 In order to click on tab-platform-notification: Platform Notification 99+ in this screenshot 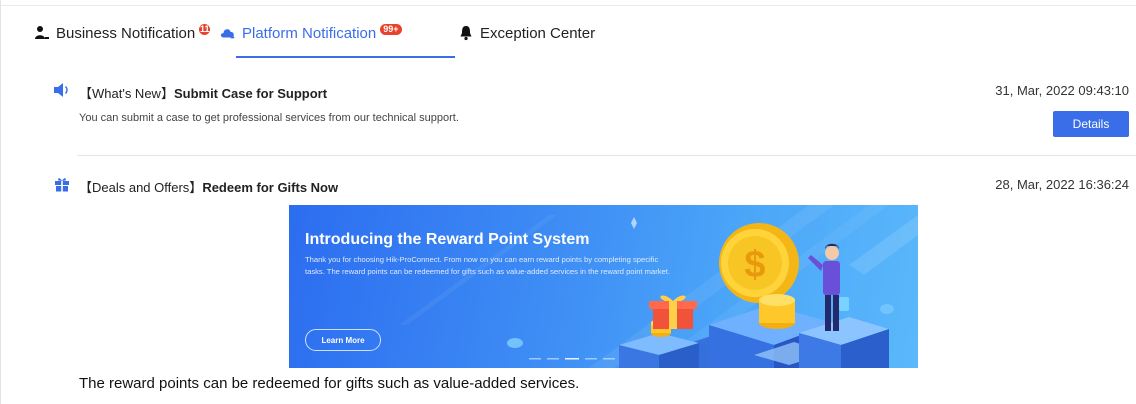, I will do `click(339, 40)`.